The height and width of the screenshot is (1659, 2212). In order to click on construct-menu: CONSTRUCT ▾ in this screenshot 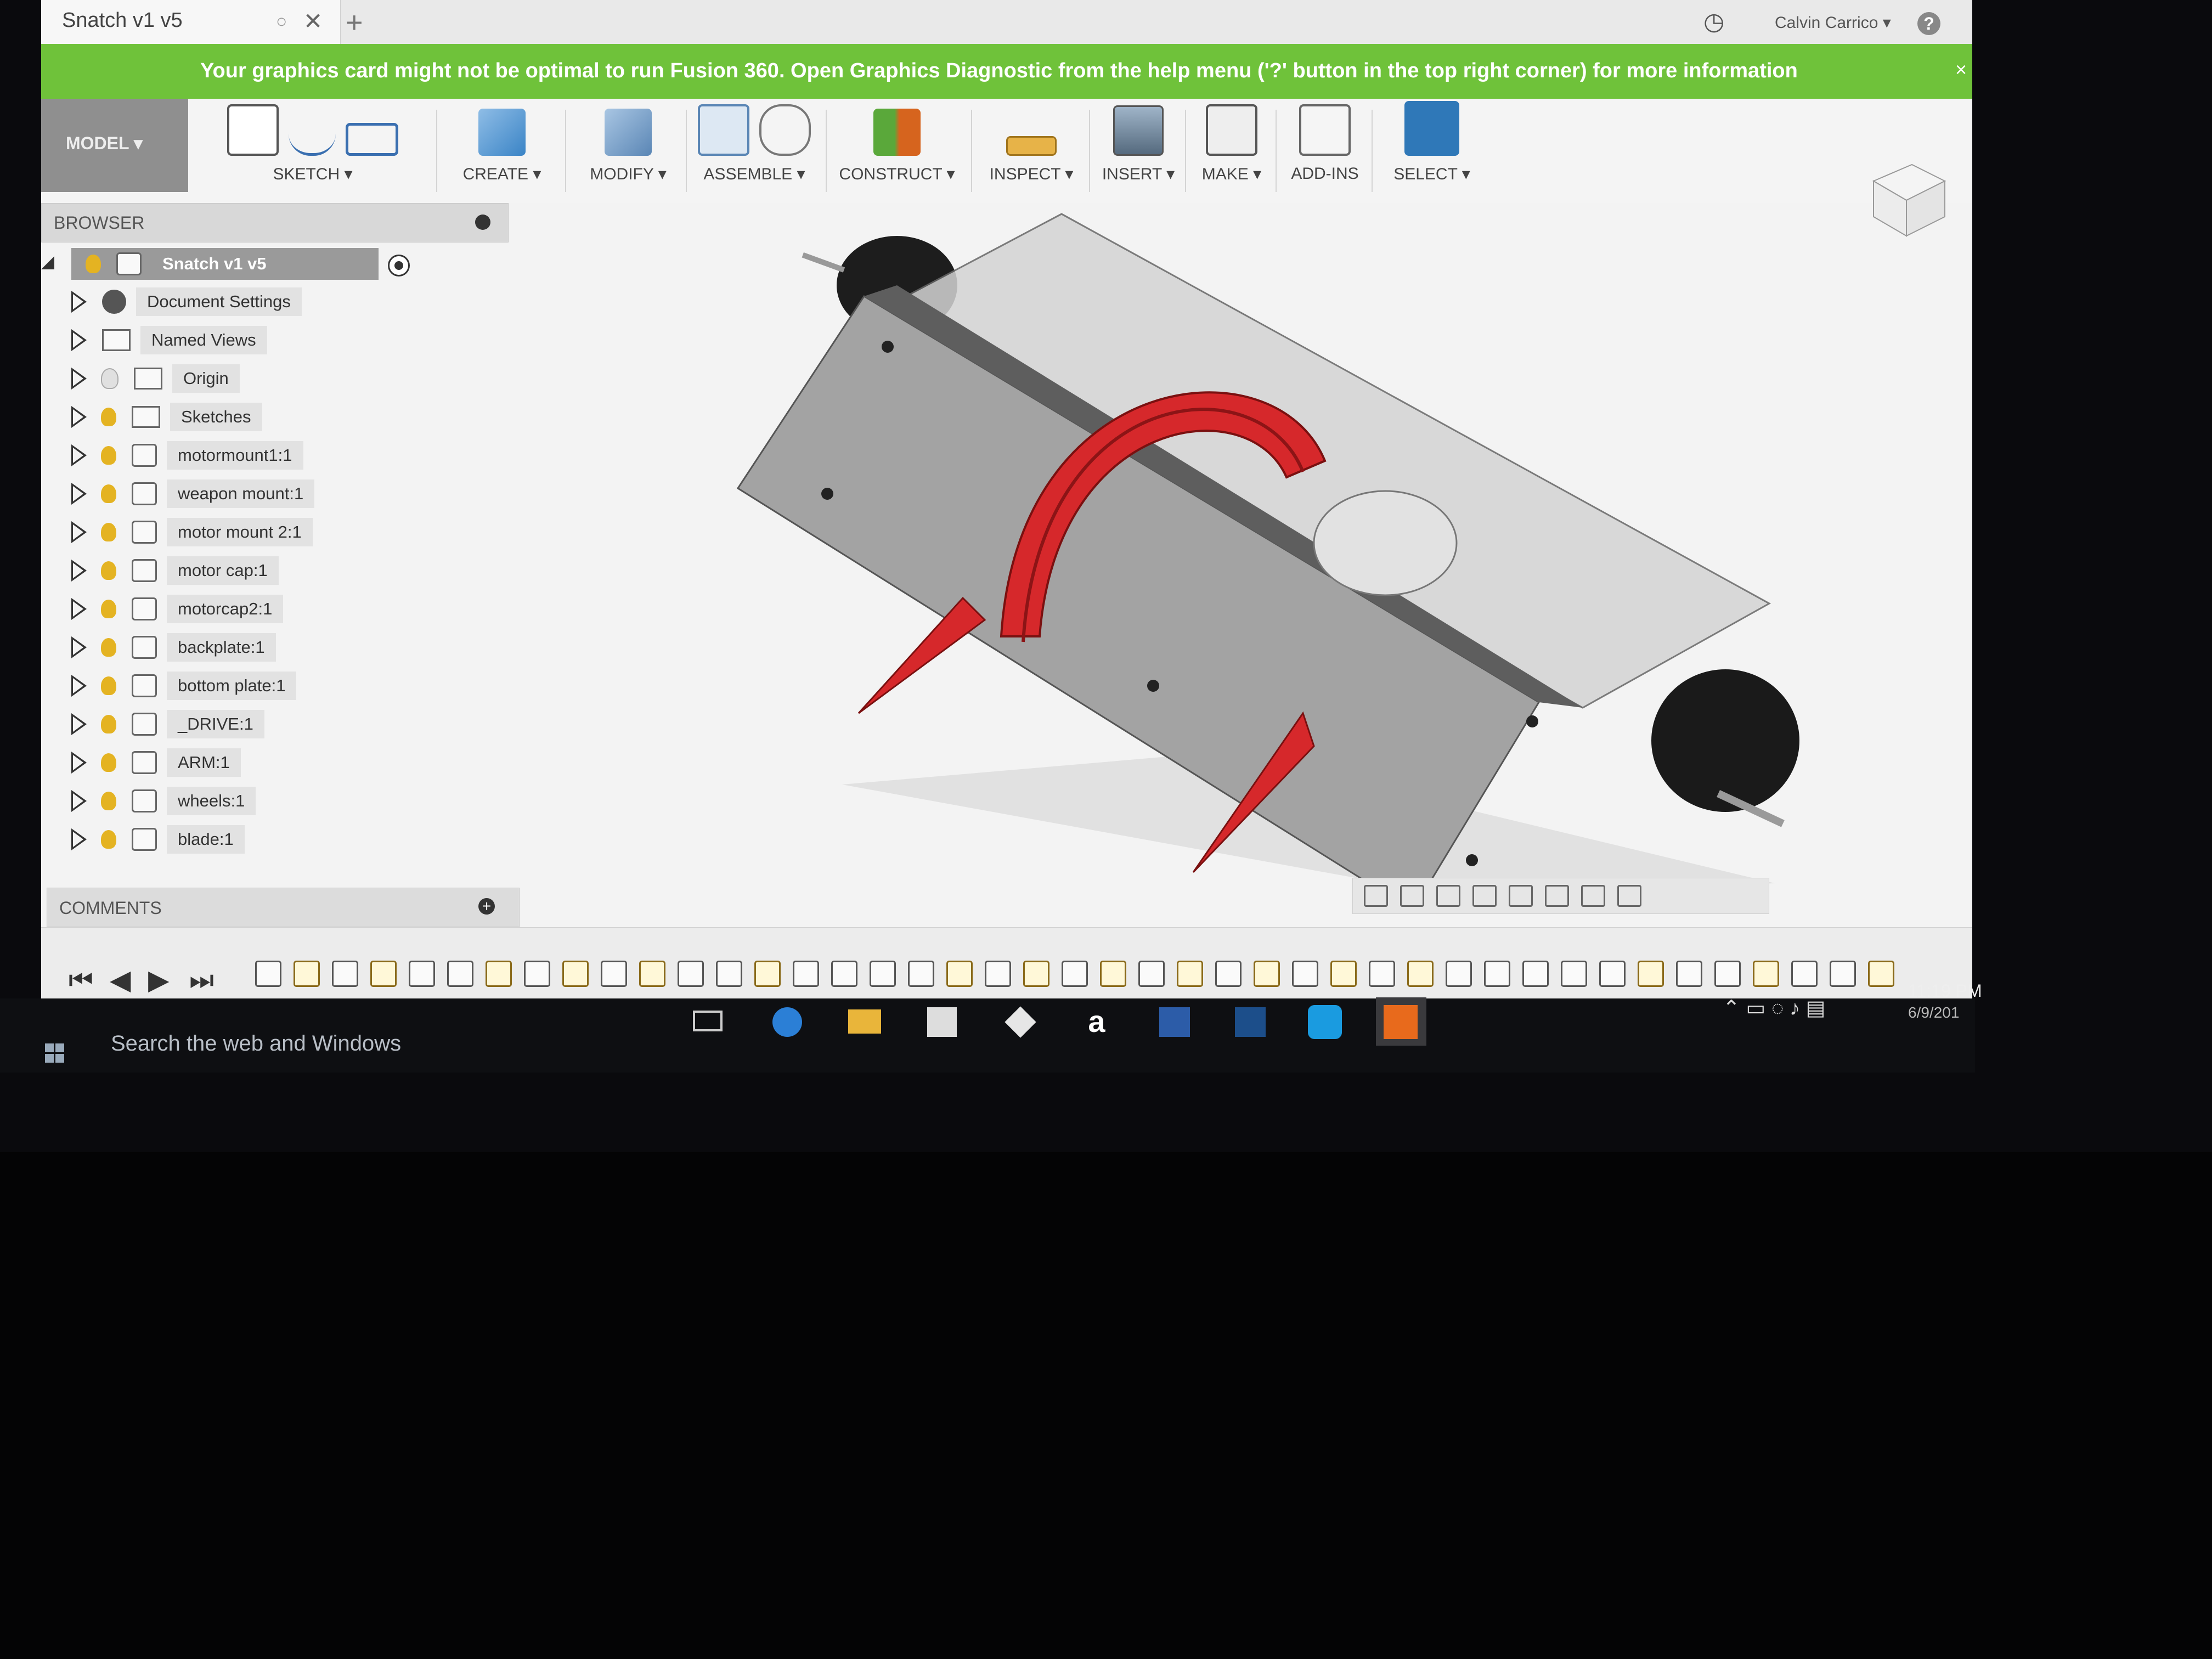, I will do `click(897, 174)`.